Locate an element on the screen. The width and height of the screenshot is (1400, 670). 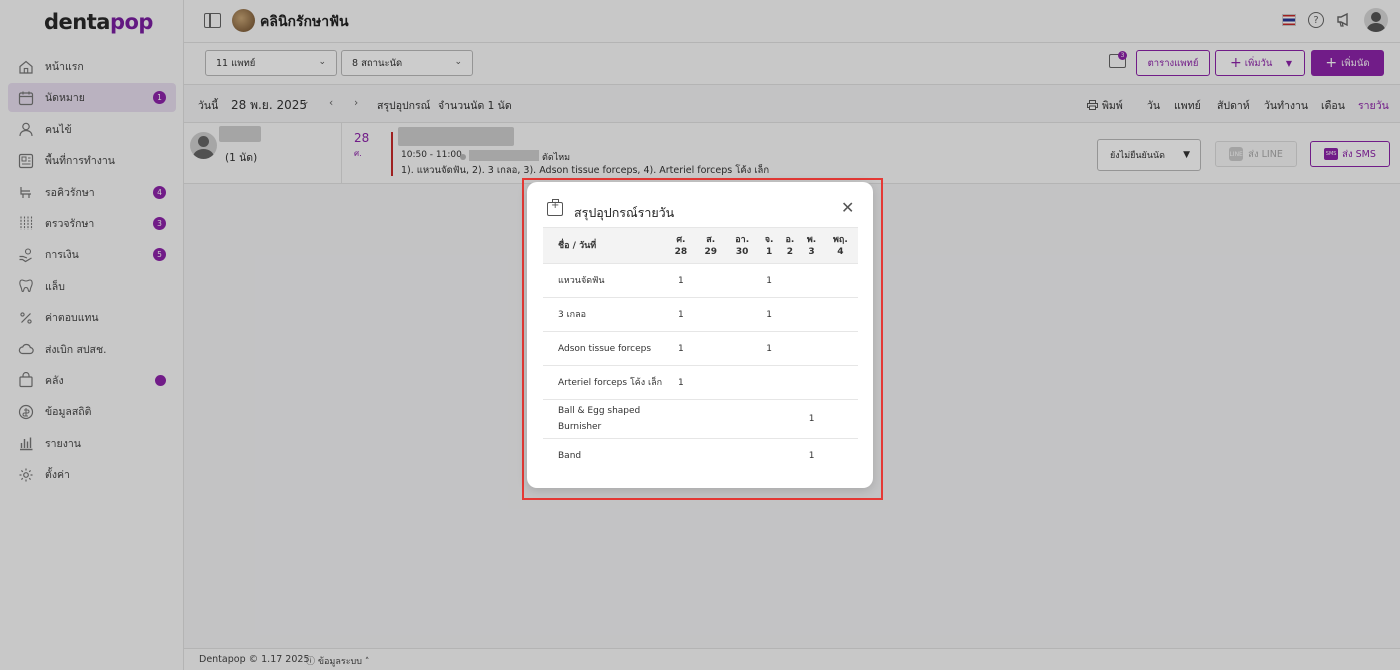
day-weekday: ส. is located at coordinates (711, 239).